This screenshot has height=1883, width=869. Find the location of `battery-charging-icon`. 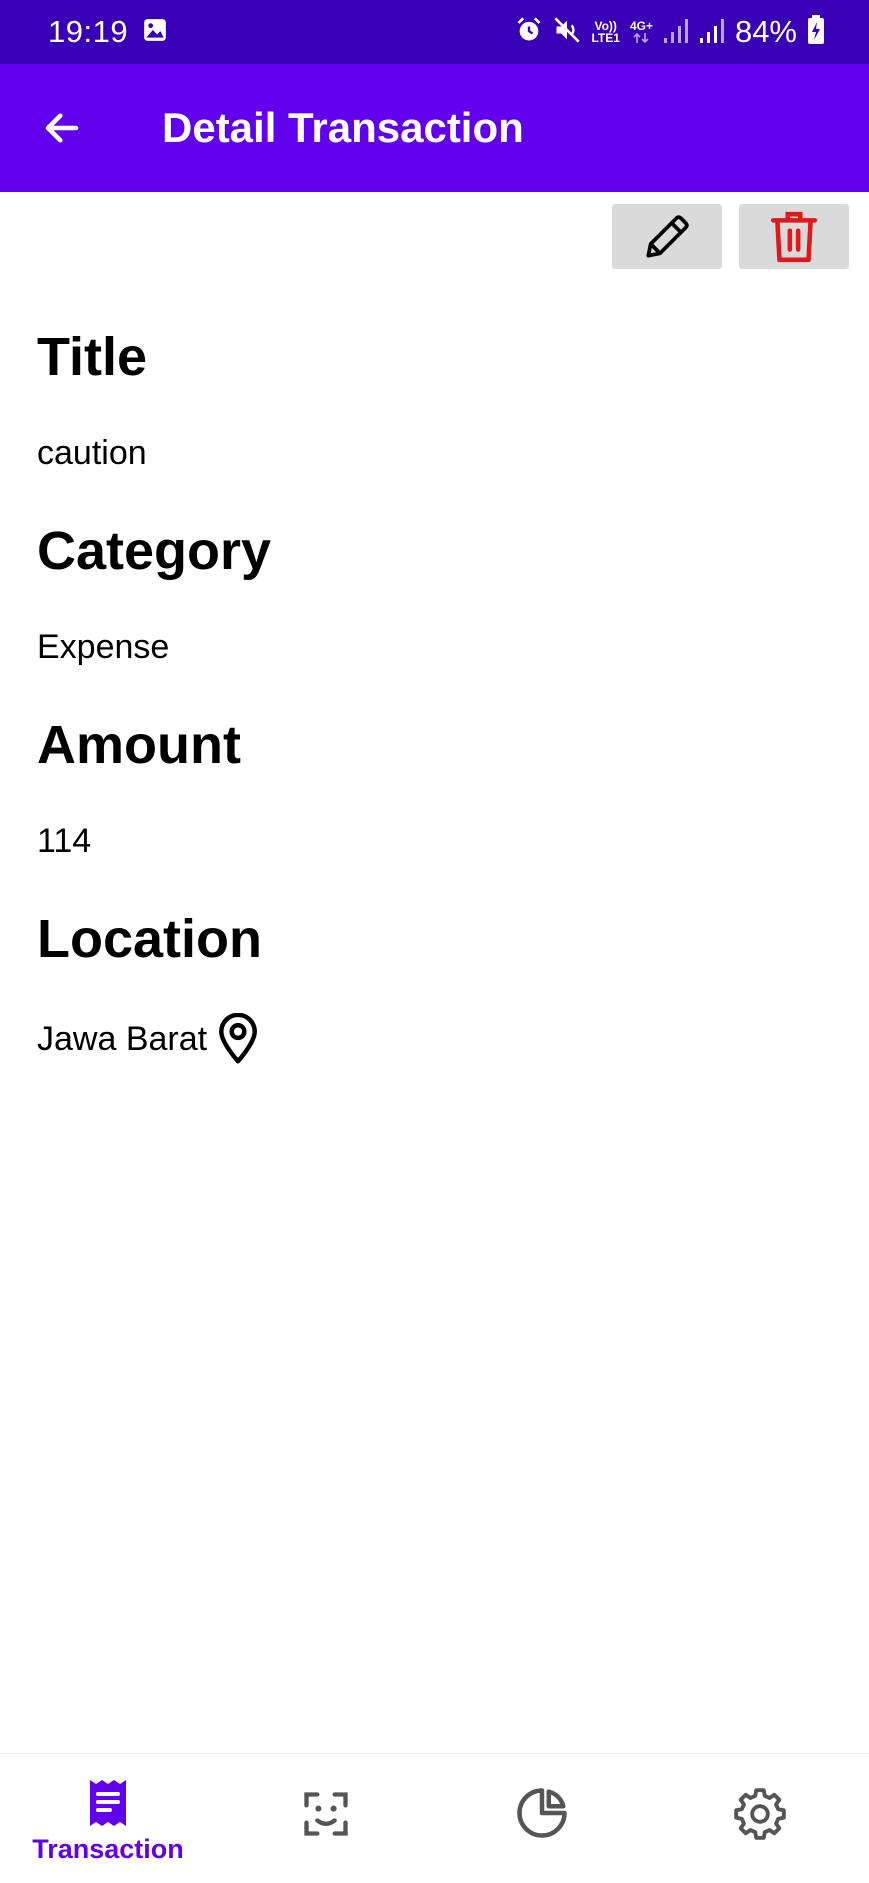

battery-charging-icon is located at coordinates (816, 32).